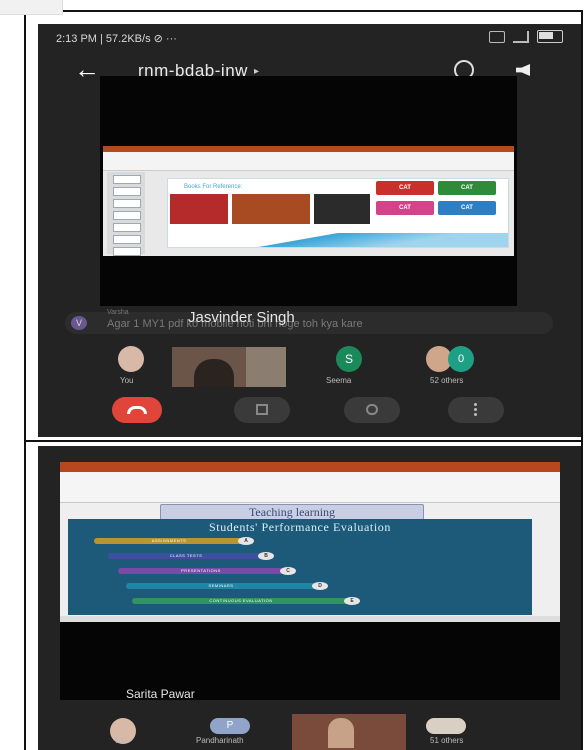 Image resolution: width=587 pixels, height=750 pixels. I want to click on end-call-icon, so click(137, 410).